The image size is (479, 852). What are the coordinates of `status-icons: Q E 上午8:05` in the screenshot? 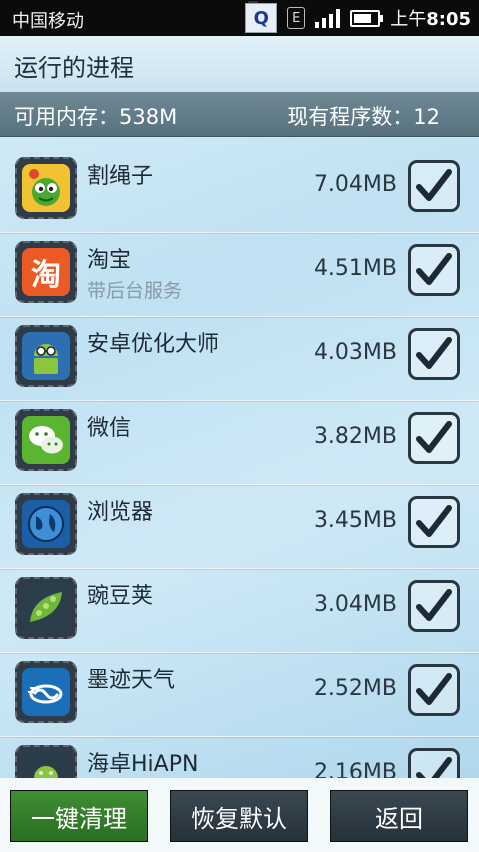 It's located at (358, 17).